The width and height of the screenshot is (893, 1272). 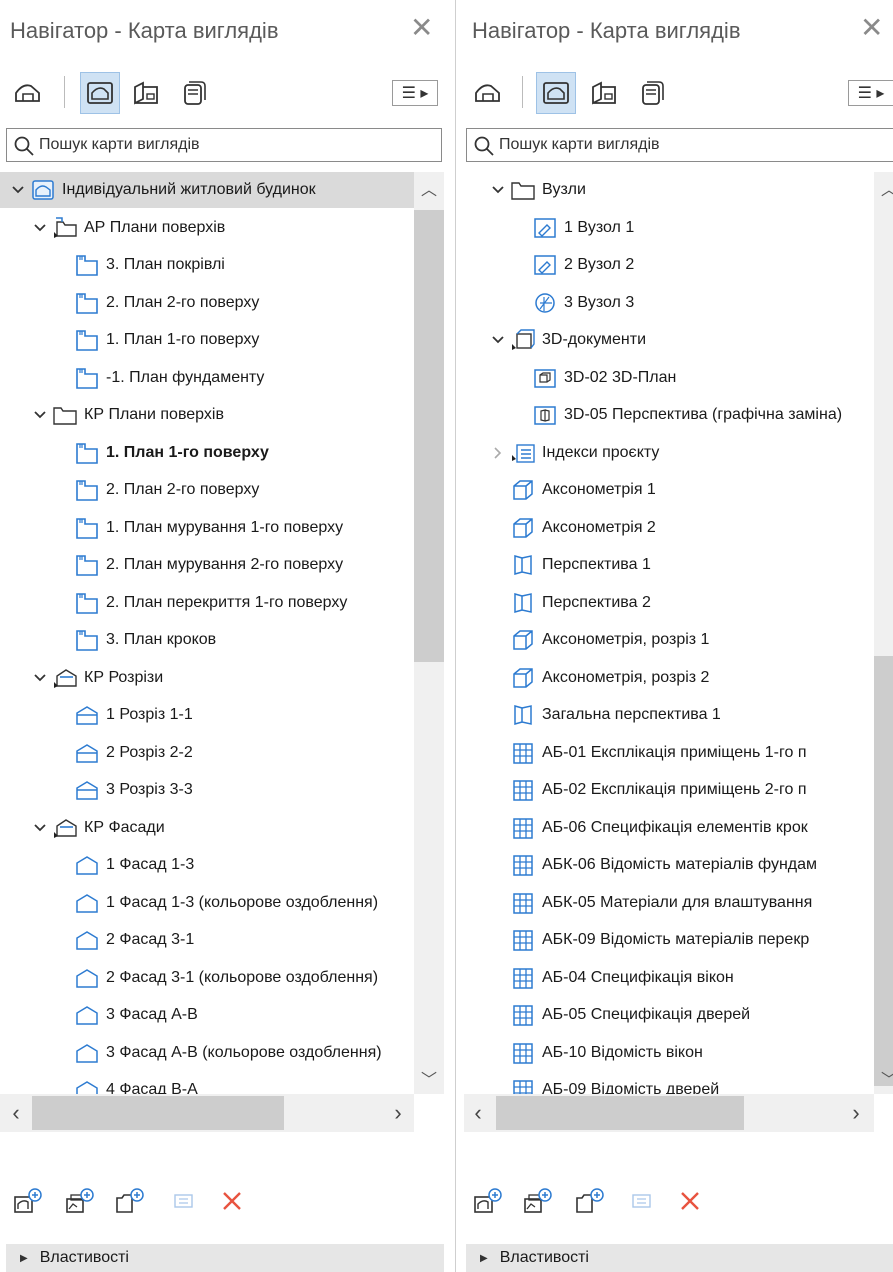 What do you see at coordinates (667, 415) in the screenshot?
I see `tree-row: 3D-05 Перспектива (графічна заміна)` at bounding box center [667, 415].